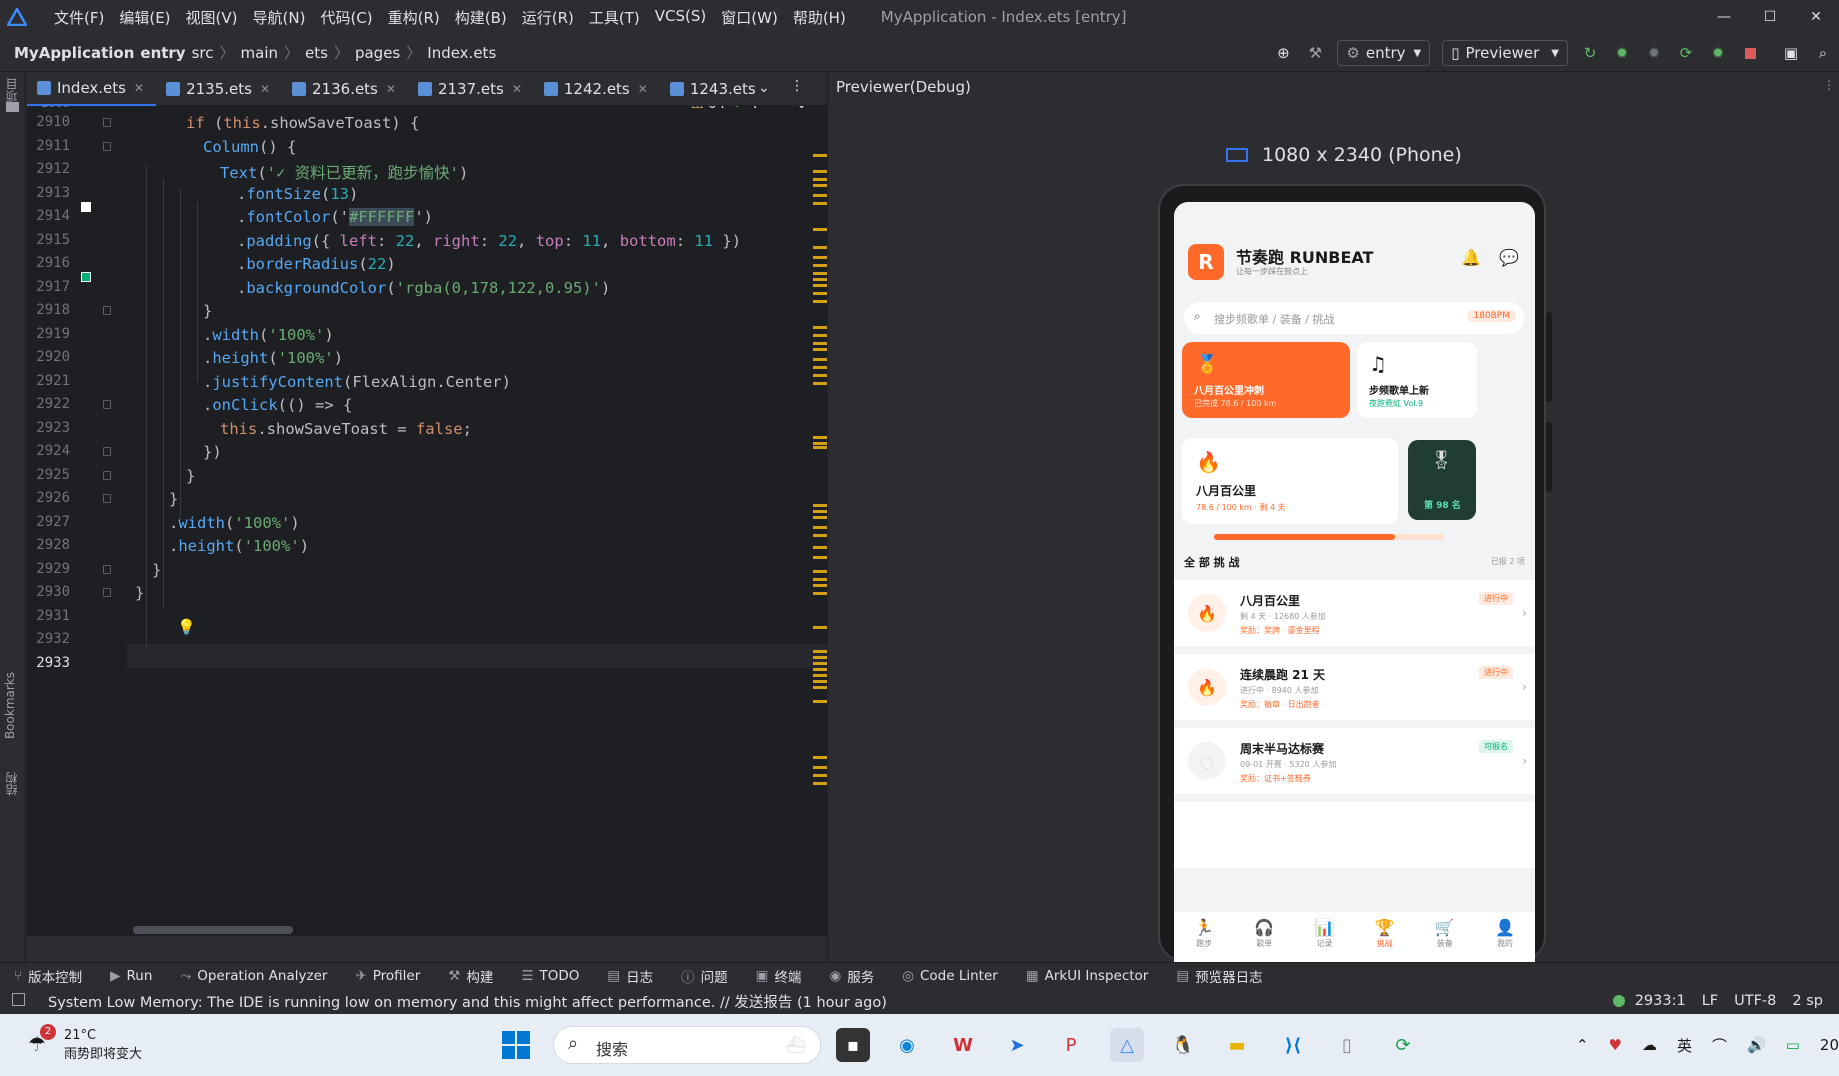  I want to click on tool-window-button: ⚒ 构建, so click(470, 976).